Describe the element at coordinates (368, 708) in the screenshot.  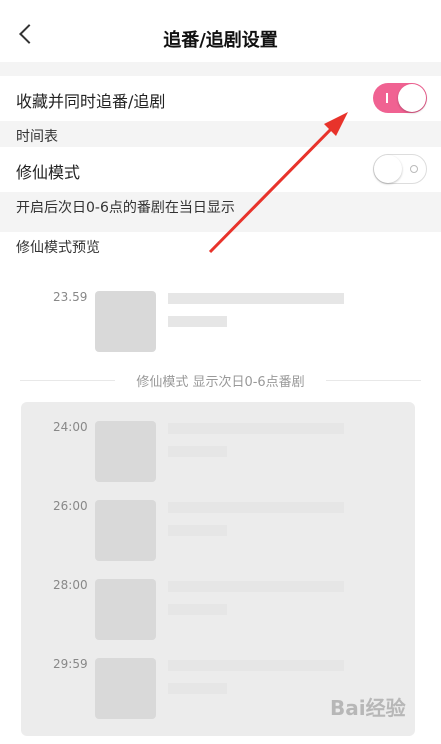
I see `watermark-logo: Bai经验` at that location.